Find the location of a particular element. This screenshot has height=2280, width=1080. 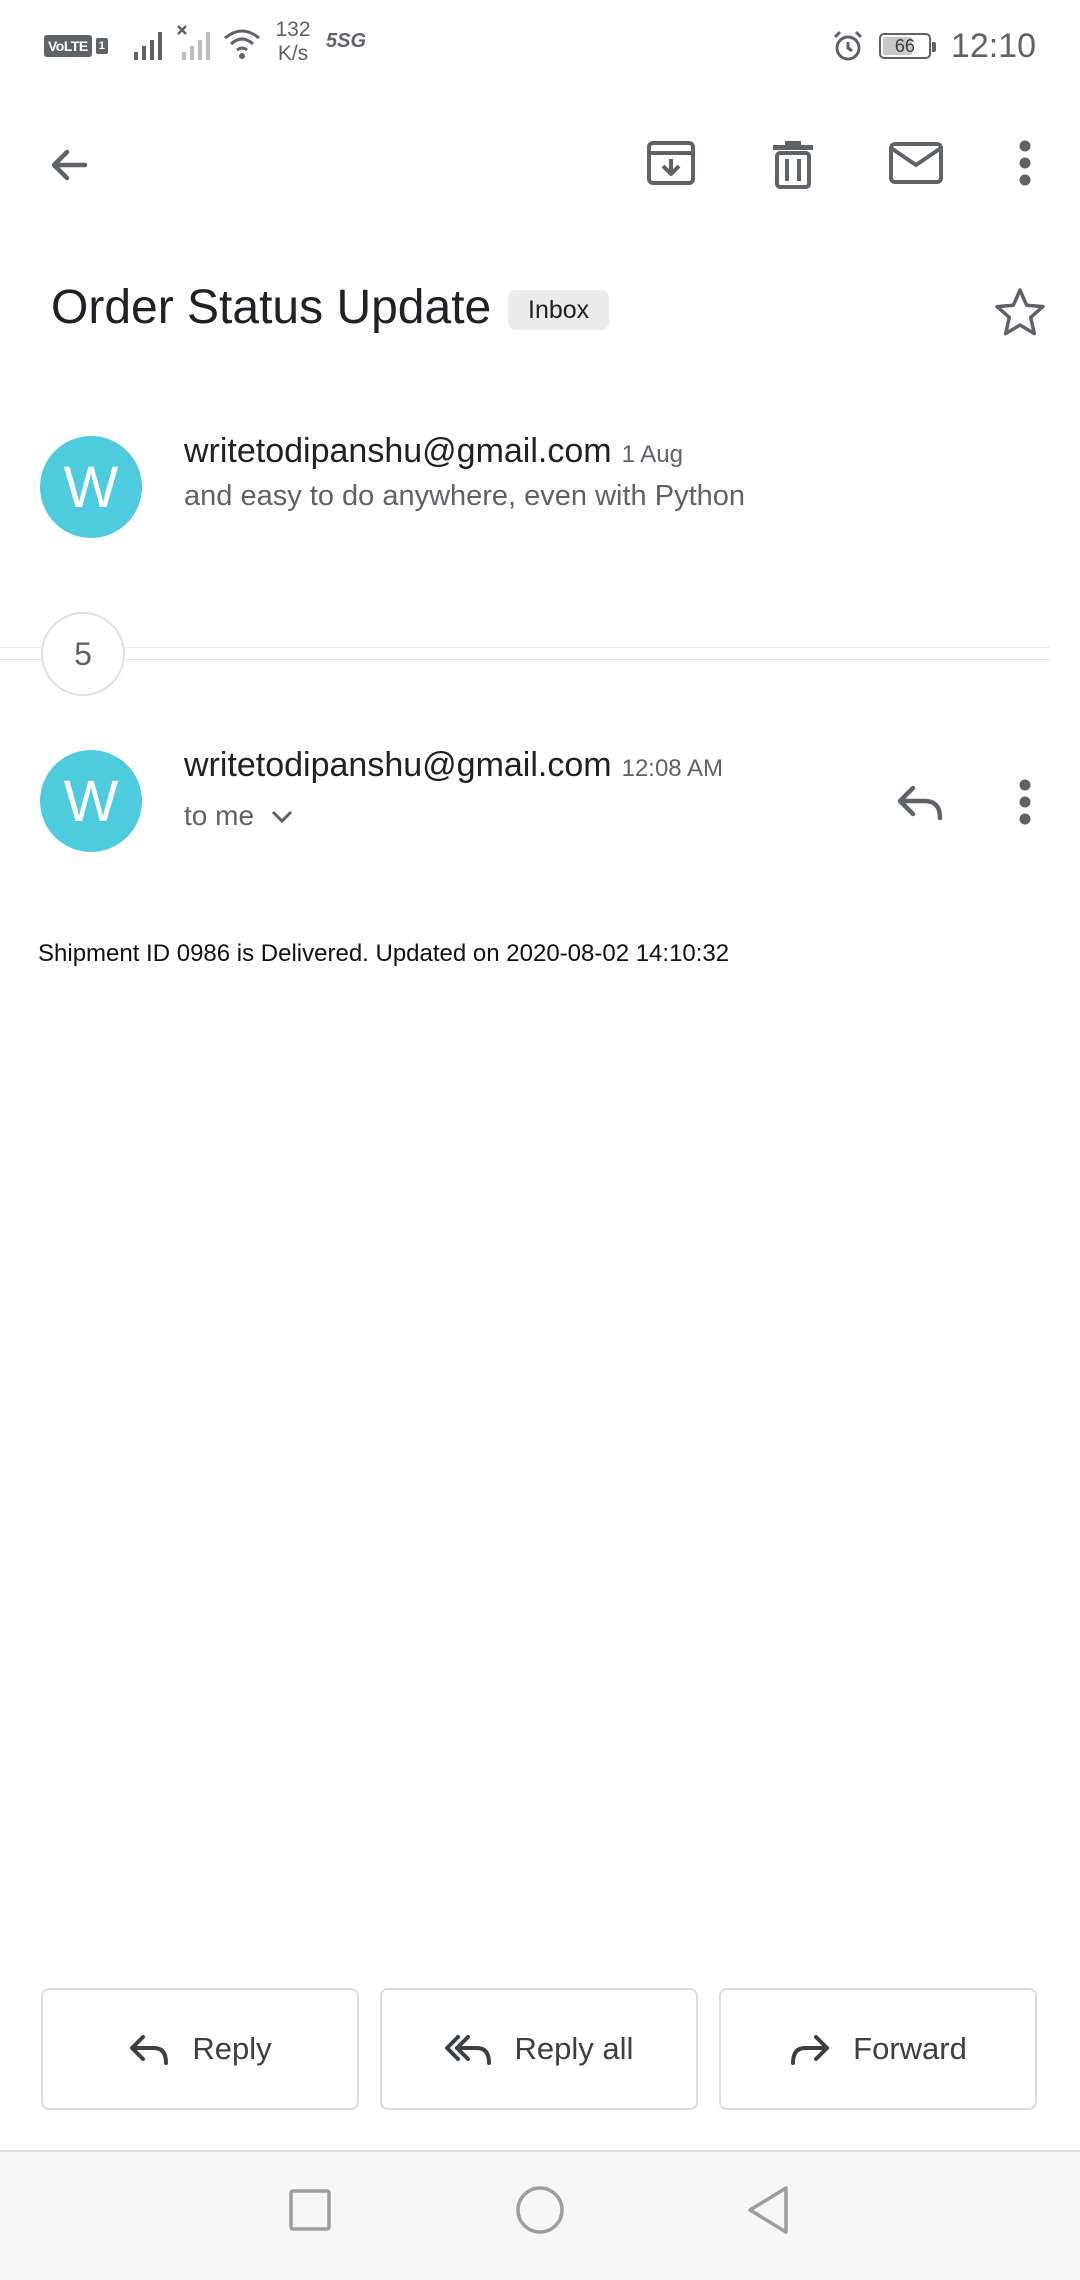

reply-all-icon is located at coordinates (467, 2050).